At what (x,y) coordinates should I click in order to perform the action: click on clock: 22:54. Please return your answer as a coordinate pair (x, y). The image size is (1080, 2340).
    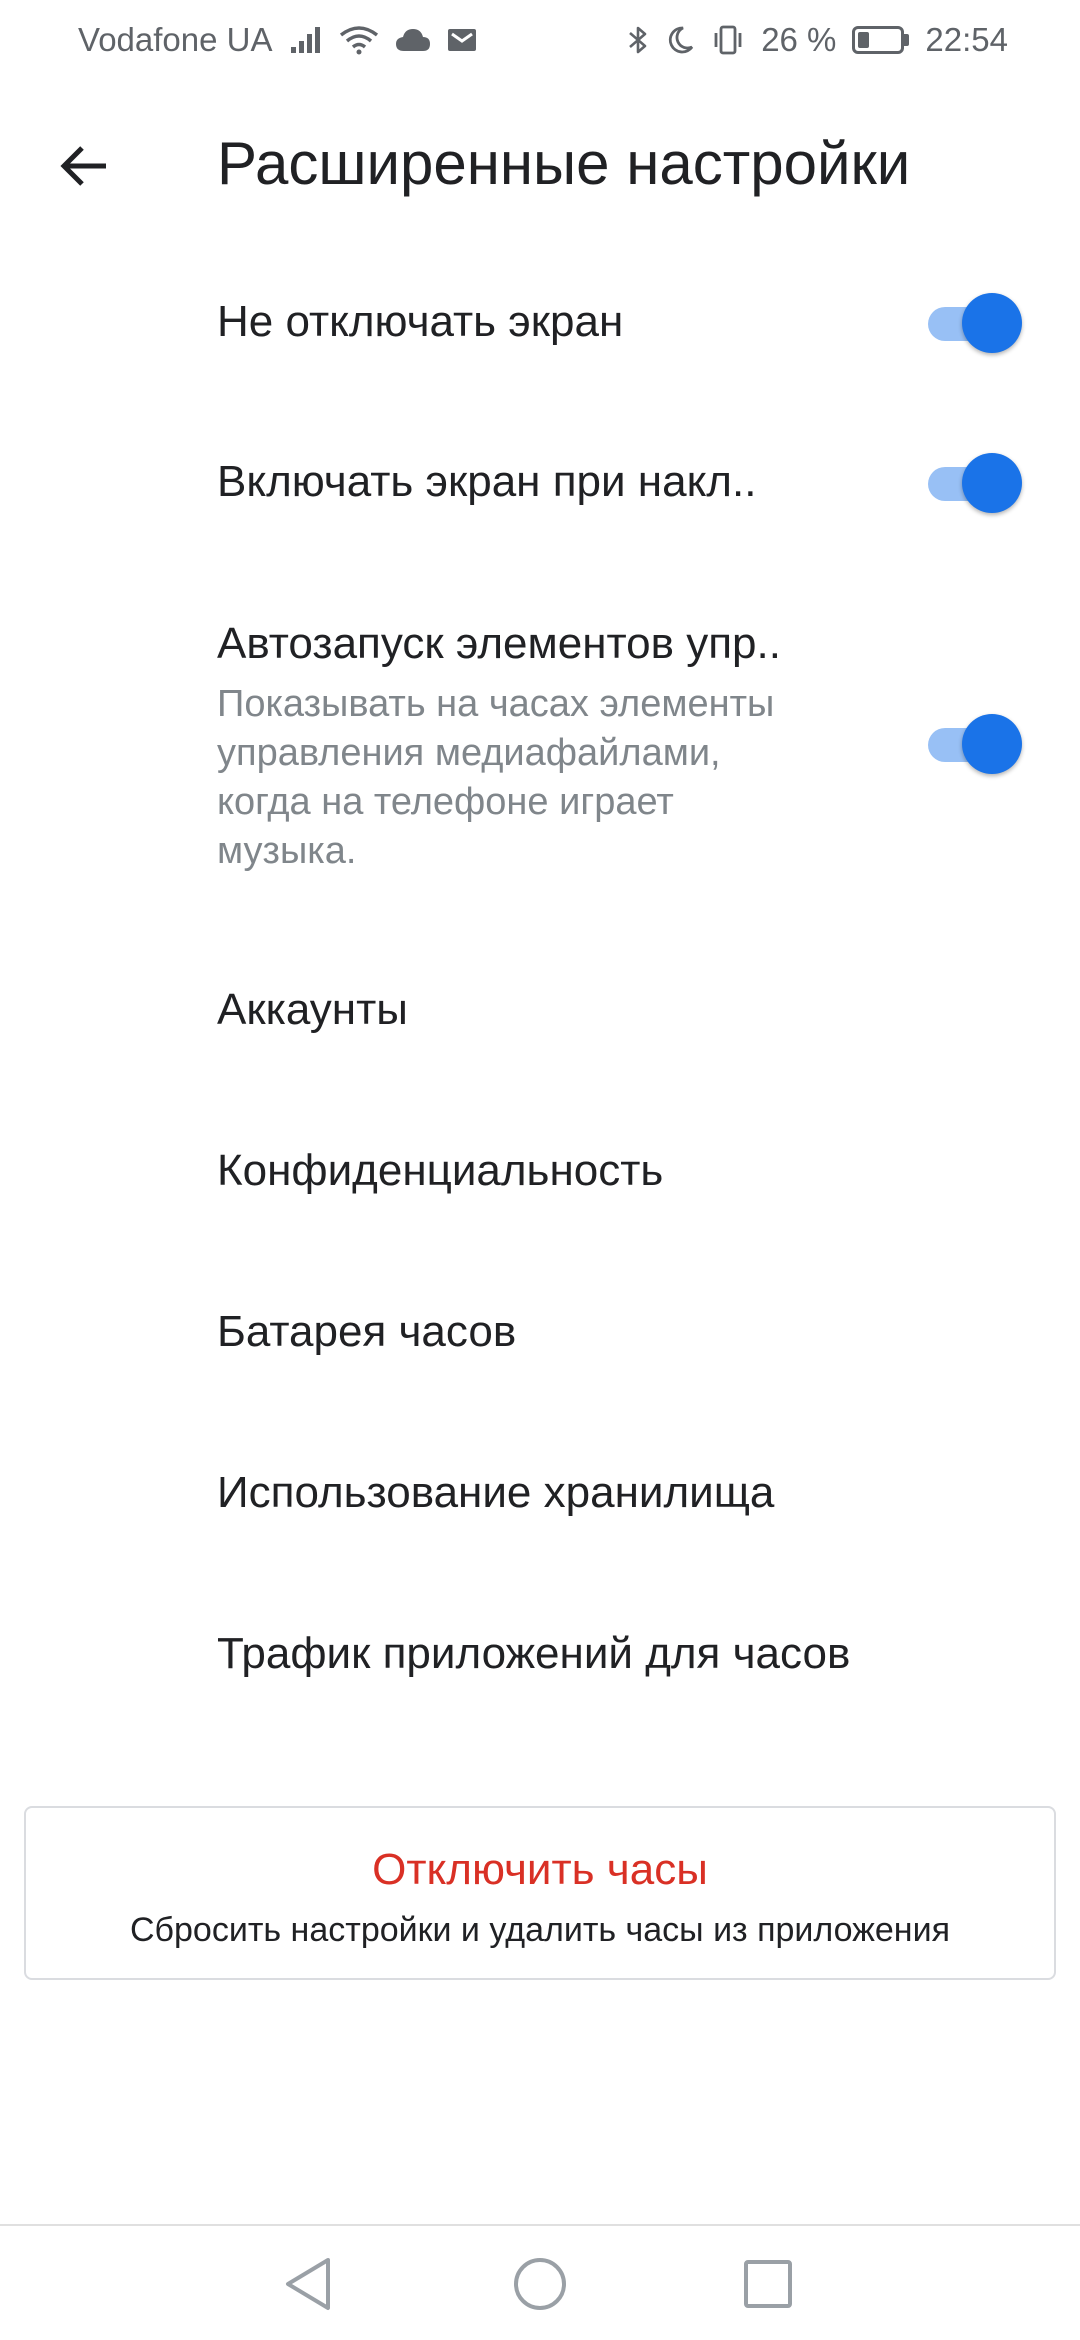
    Looking at the image, I should click on (966, 39).